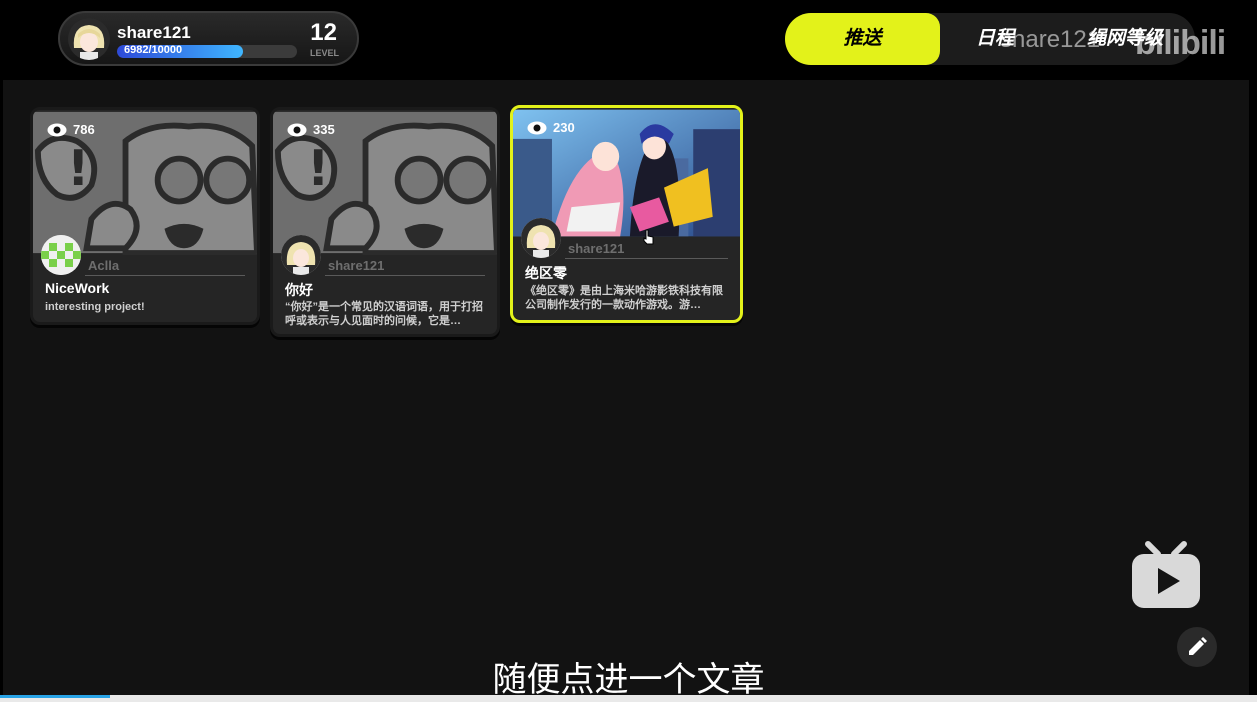 The width and height of the screenshot is (1257, 702). I want to click on view-count-value: 335, so click(324, 129).